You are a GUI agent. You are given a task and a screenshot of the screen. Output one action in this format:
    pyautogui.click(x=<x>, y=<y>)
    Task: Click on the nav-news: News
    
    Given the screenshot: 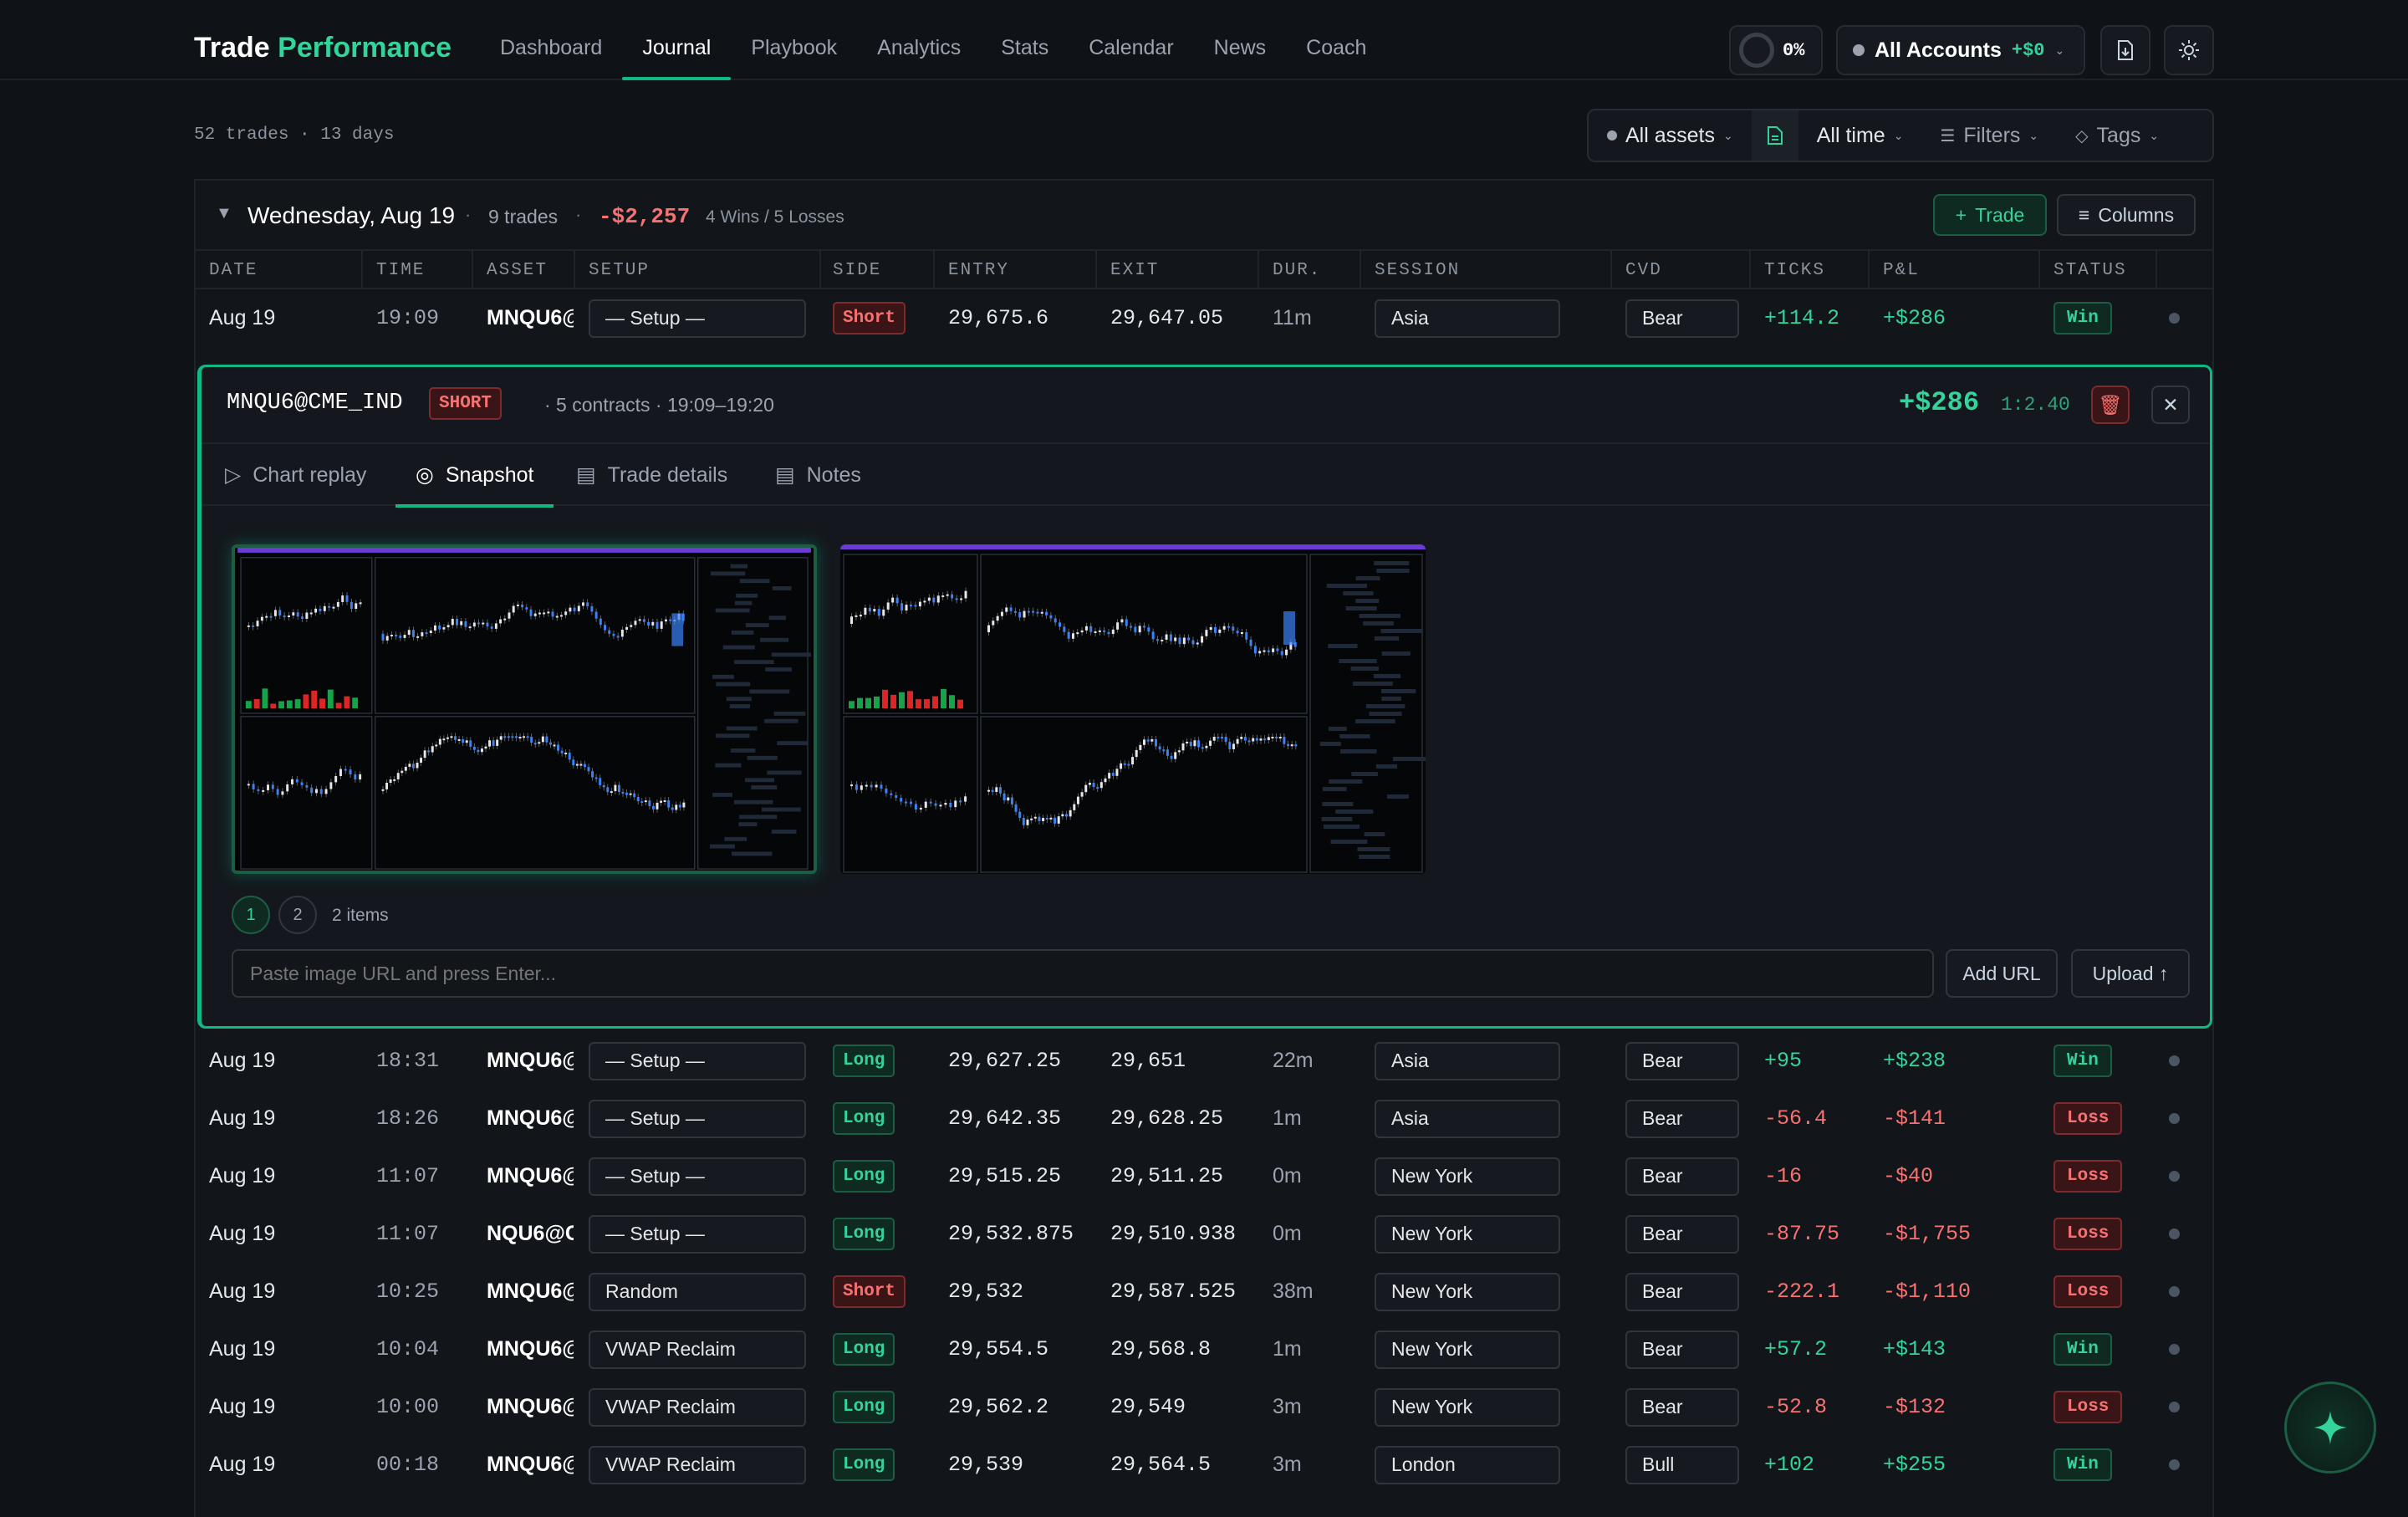 What is the action you would take?
    pyautogui.click(x=1240, y=40)
    